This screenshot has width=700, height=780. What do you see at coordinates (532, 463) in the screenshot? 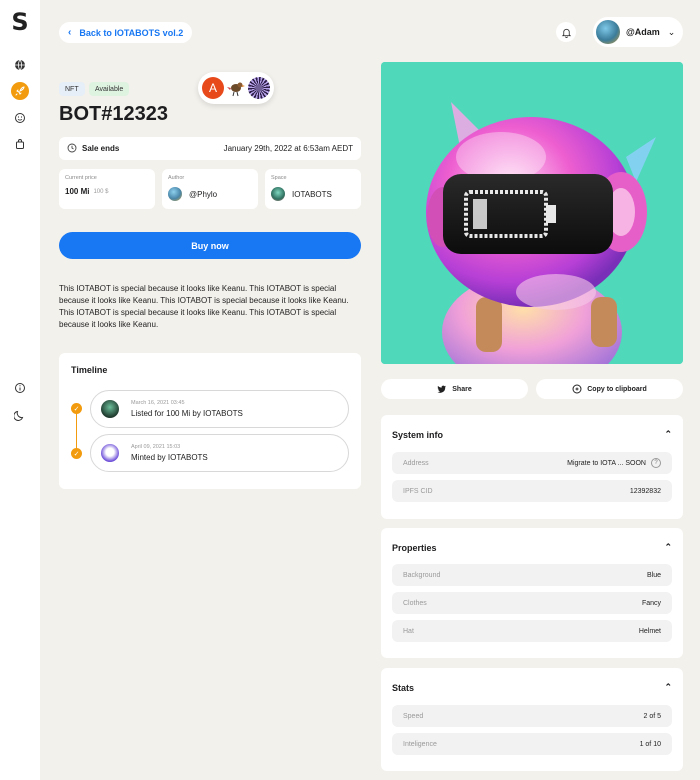
I see `system-info-row: Address Migrate to IOTA ... SOON ?` at bounding box center [532, 463].